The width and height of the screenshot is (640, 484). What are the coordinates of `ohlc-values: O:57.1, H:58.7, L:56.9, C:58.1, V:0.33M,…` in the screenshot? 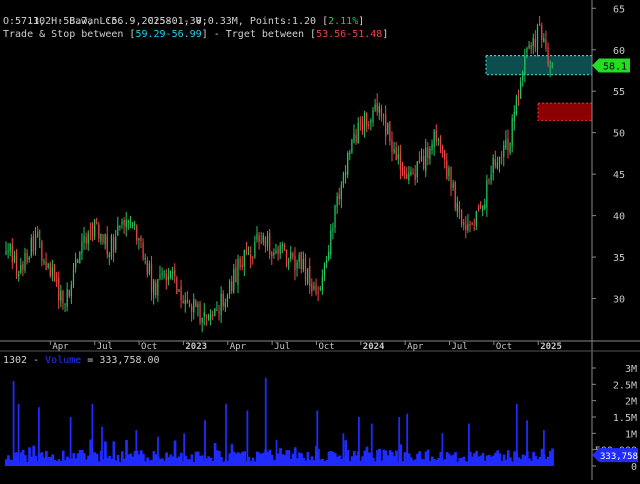 It's located at (166, 21).